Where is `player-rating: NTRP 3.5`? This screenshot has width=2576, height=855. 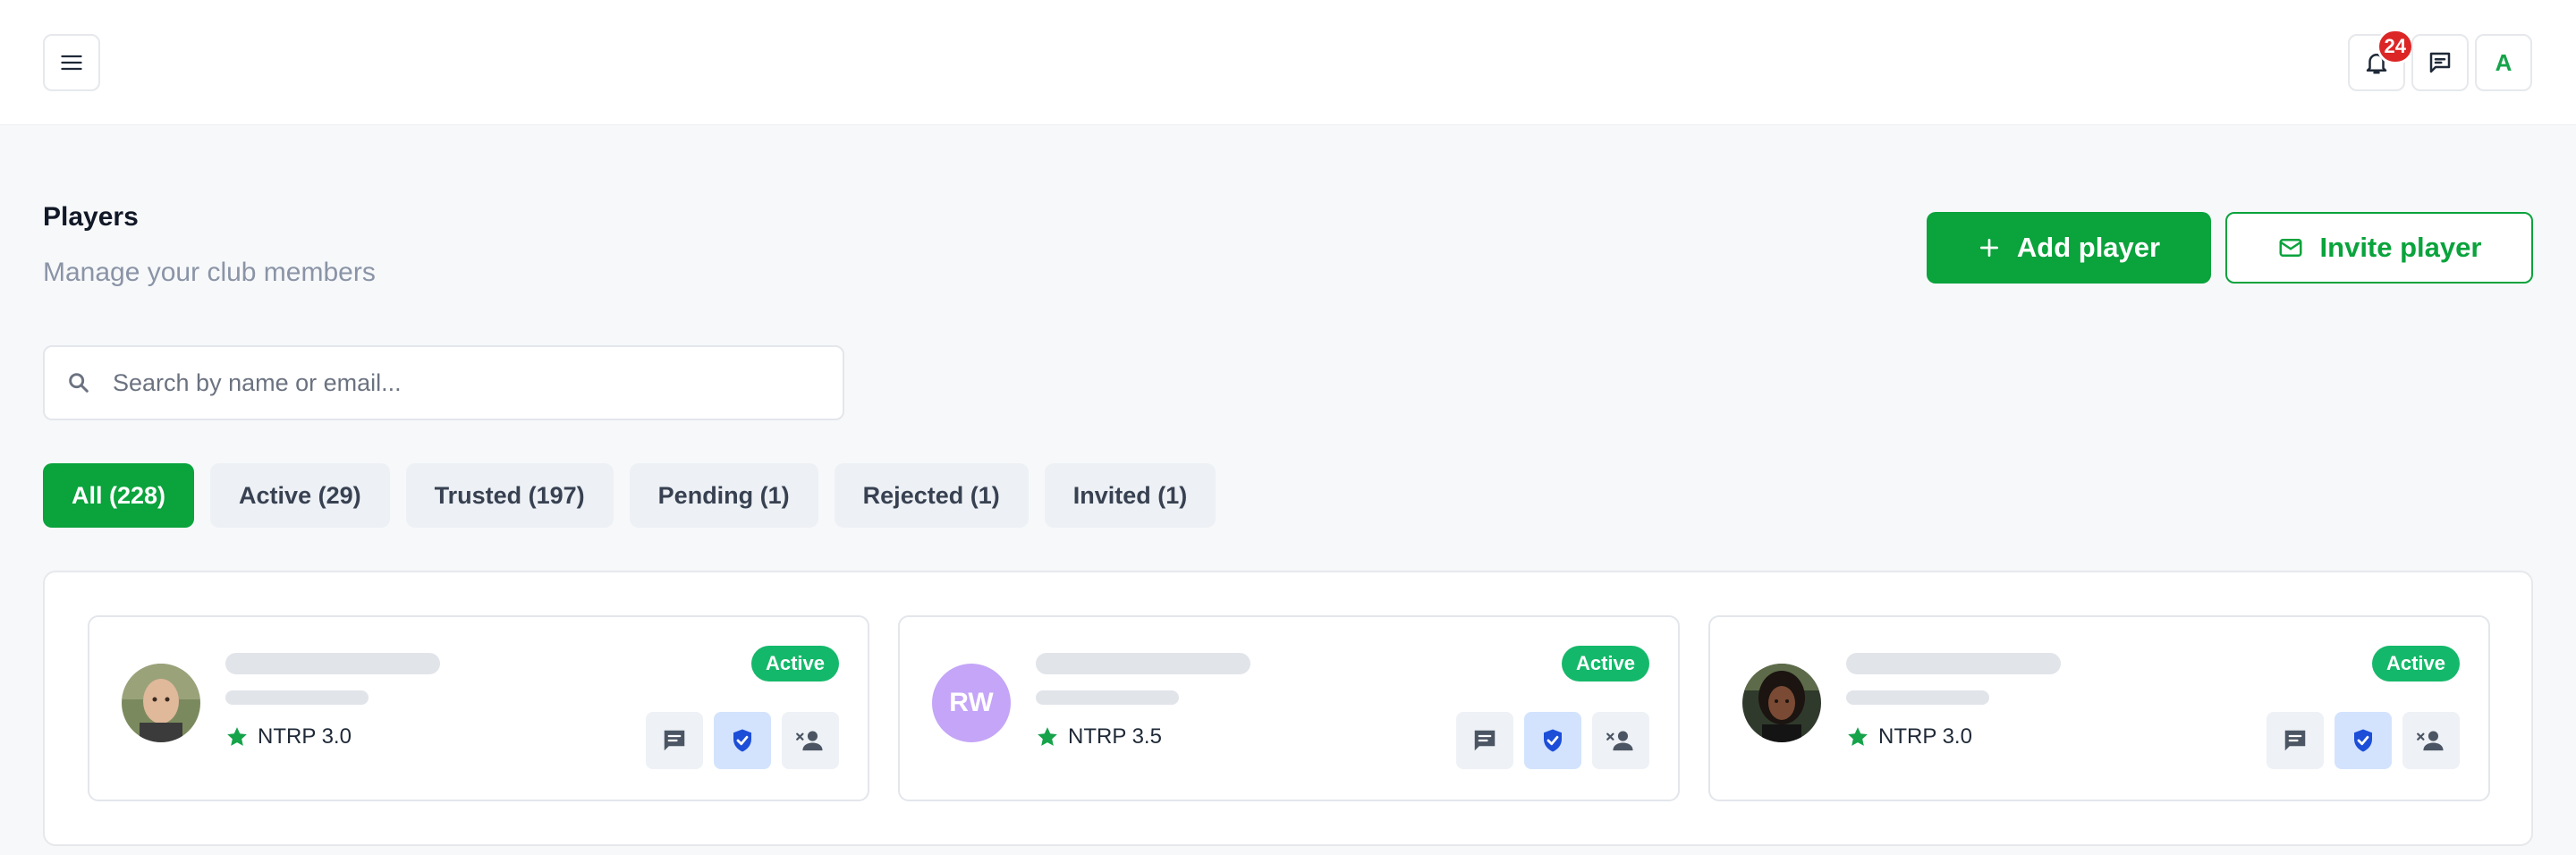
player-rating: NTRP 3.5 is located at coordinates (1099, 737).